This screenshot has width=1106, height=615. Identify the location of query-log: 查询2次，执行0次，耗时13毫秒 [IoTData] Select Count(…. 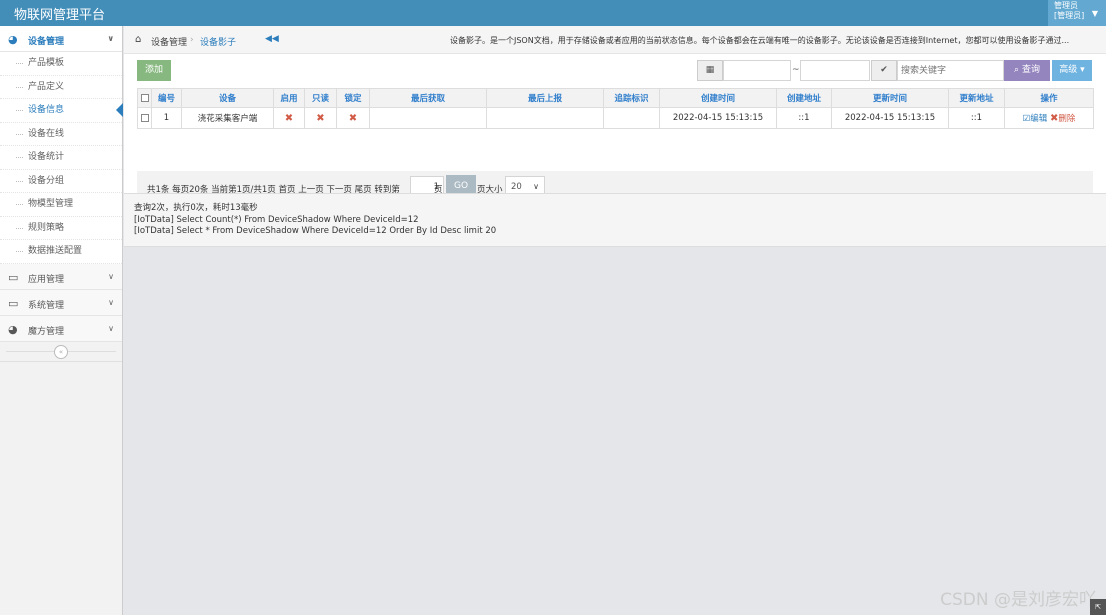
(615, 220).